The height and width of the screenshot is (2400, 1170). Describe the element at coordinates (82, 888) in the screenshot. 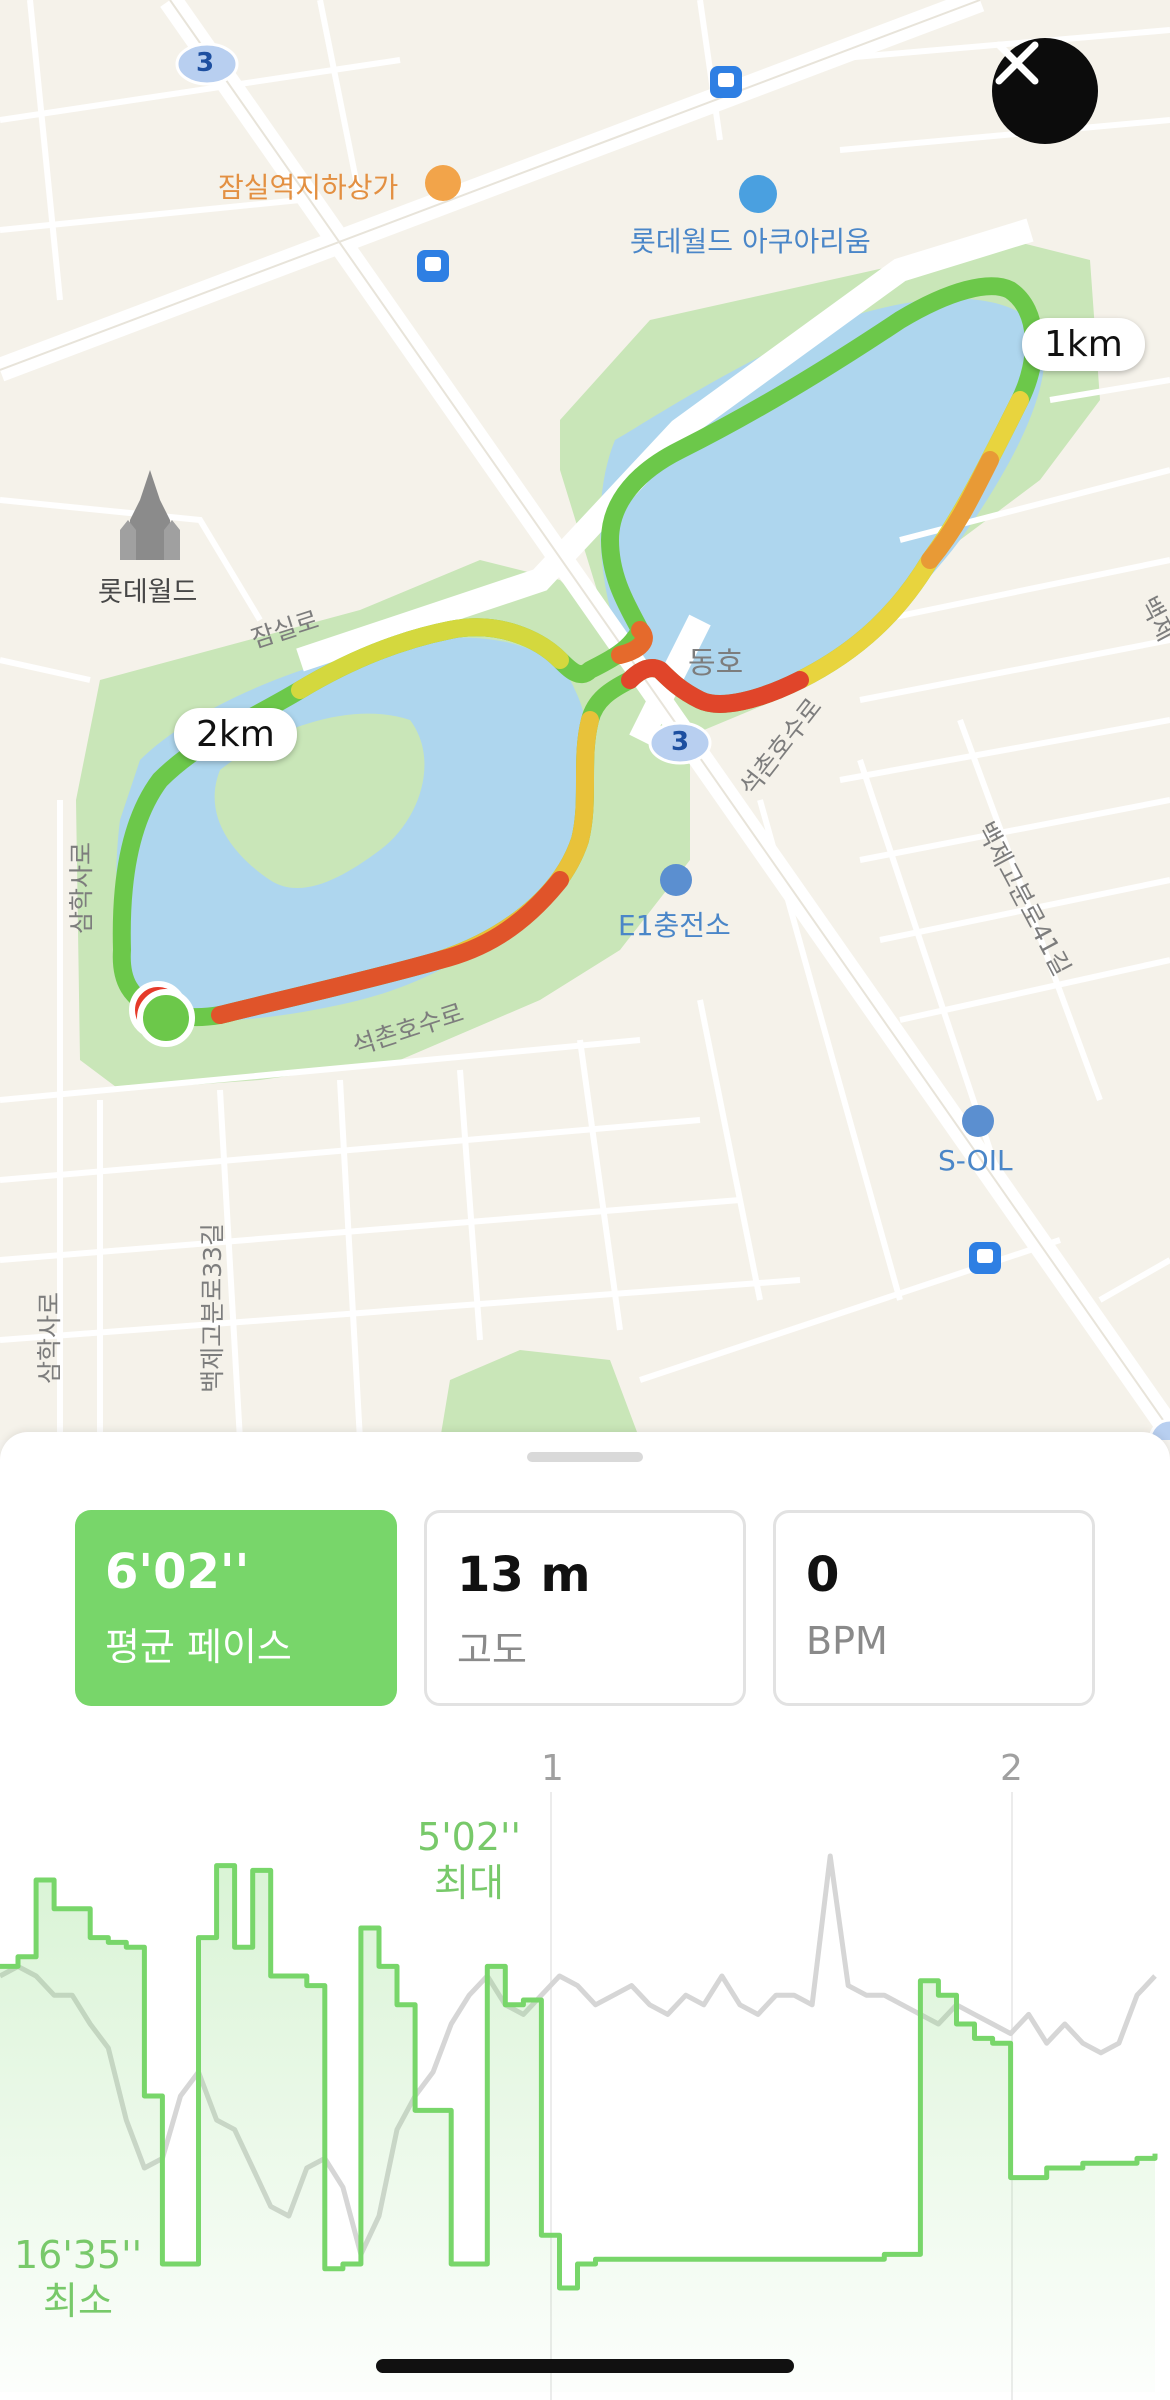

I see `road-label-samhak-1: 삼학사로` at that location.